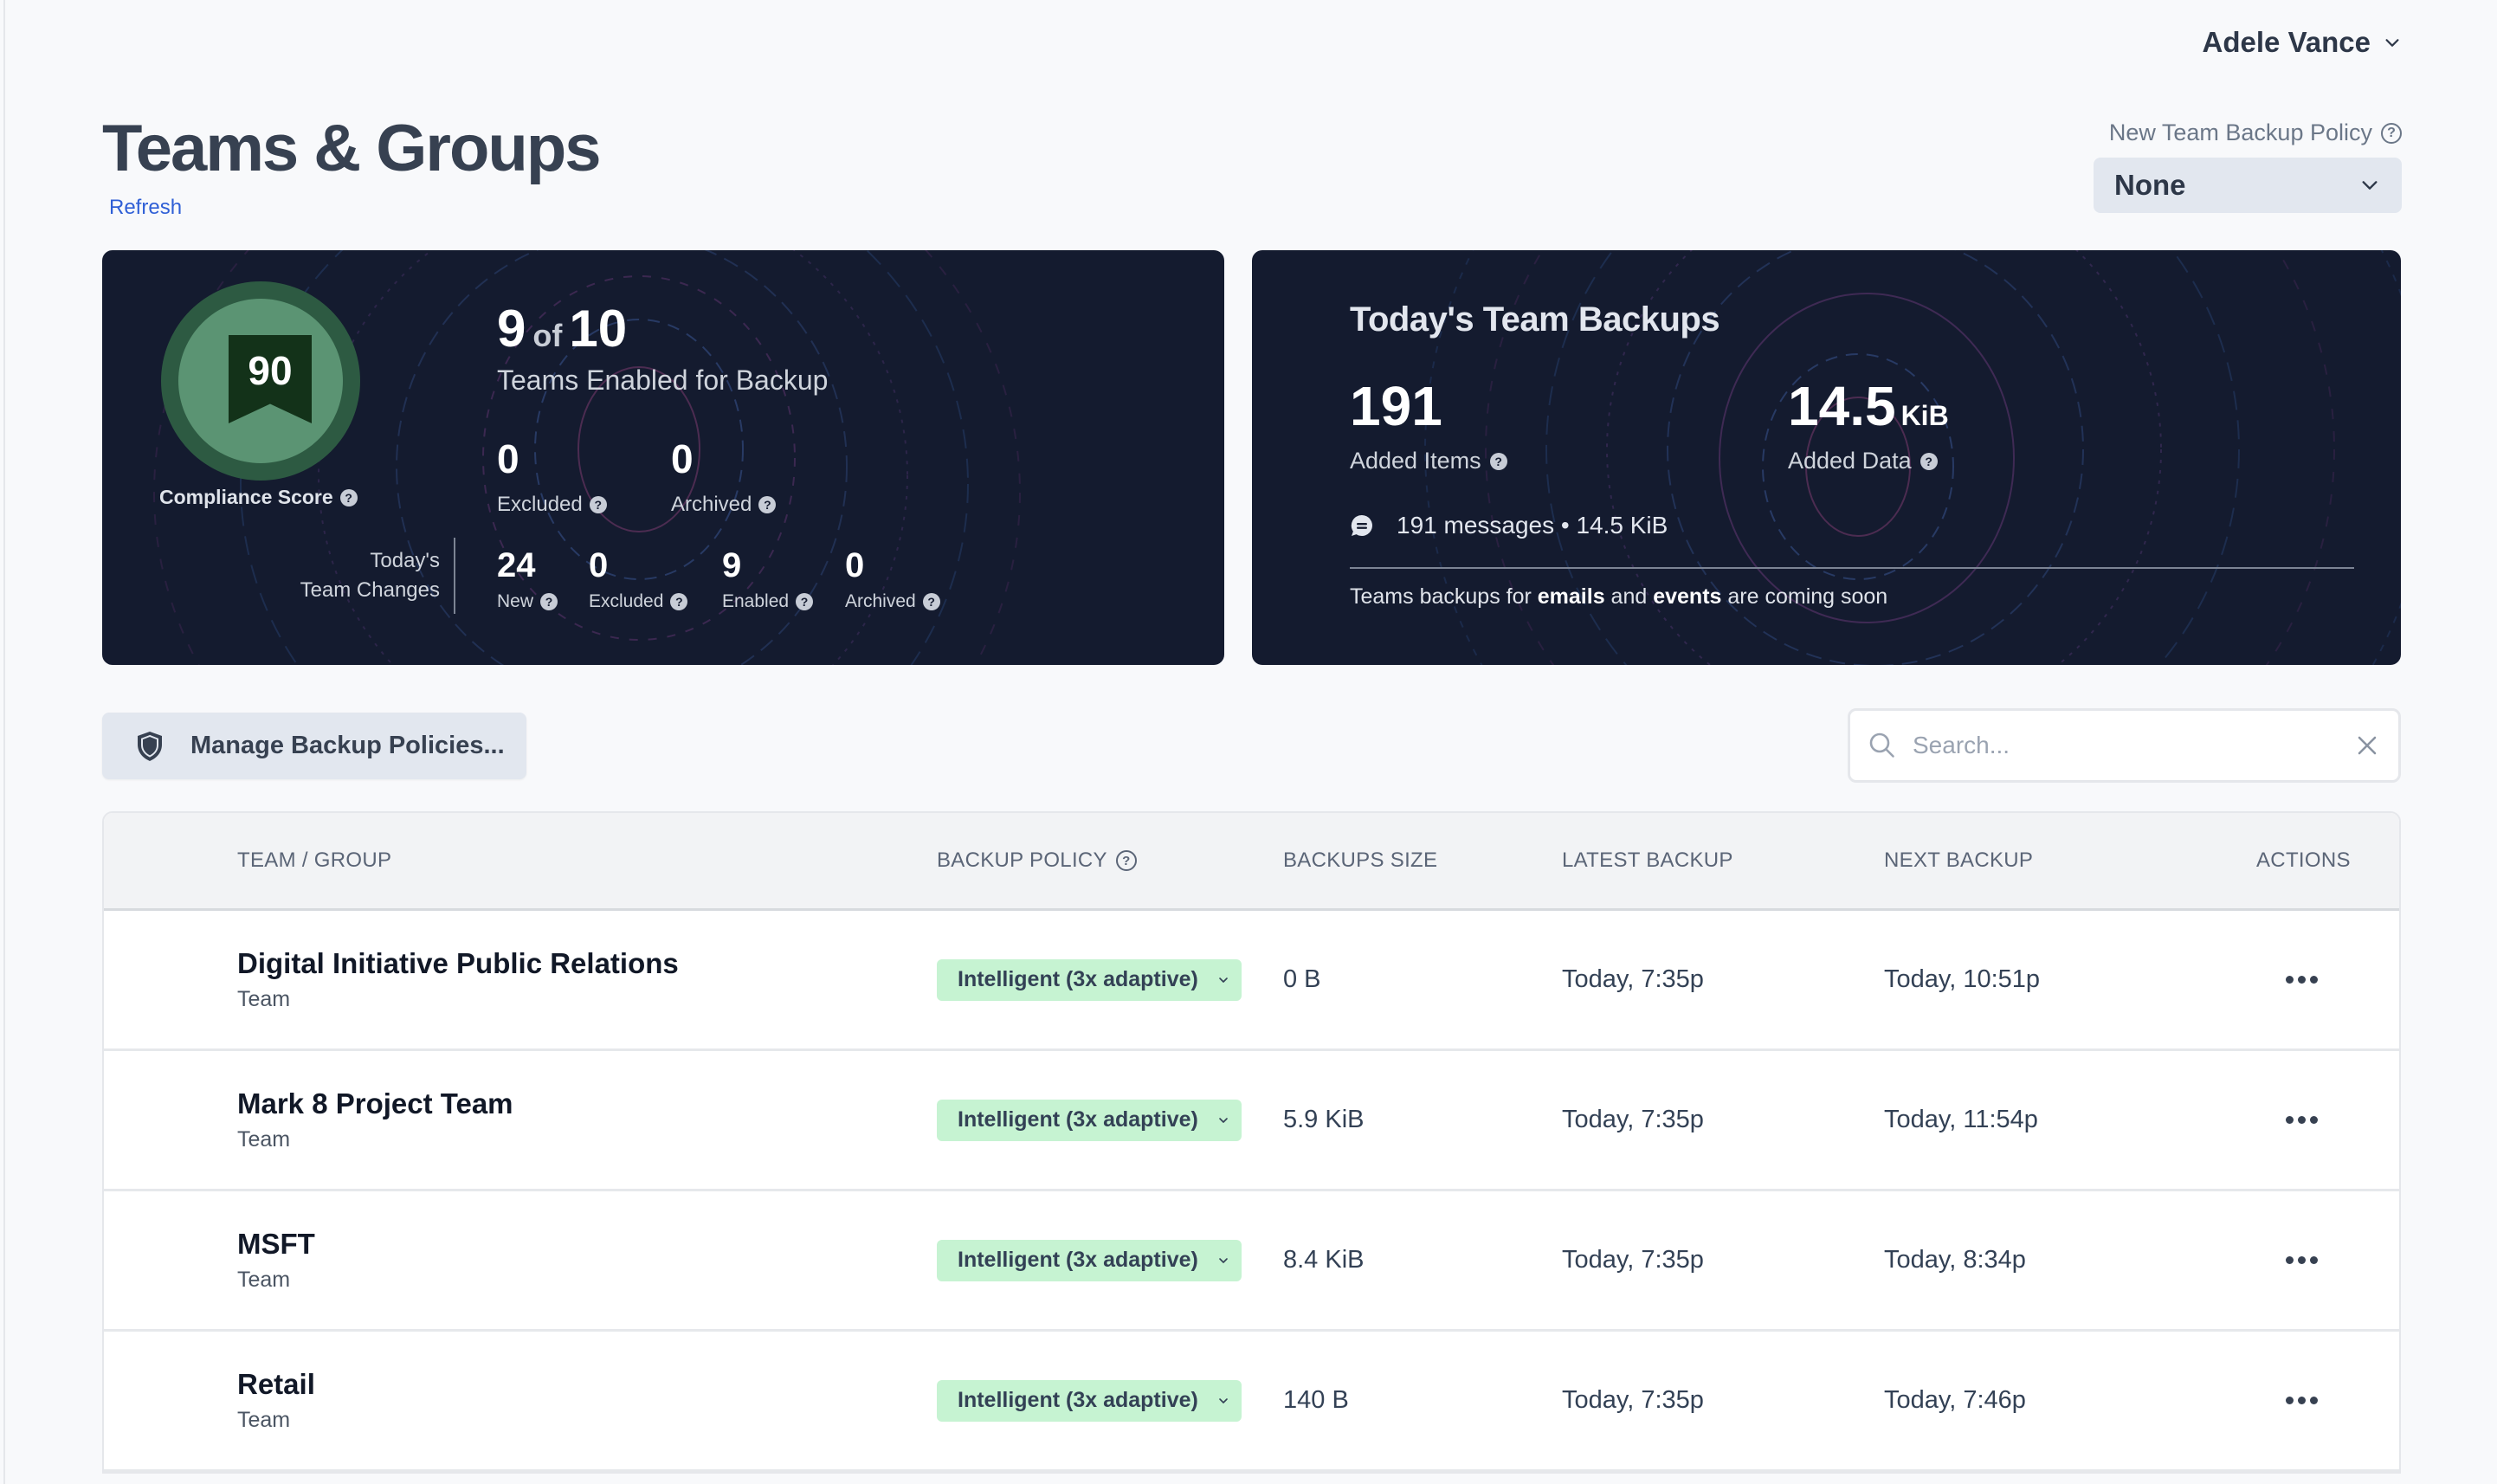 This screenshot has width=2497, height=1484. I want to click on column-header-next: NEXT BACKUP, so click(1958, 860).